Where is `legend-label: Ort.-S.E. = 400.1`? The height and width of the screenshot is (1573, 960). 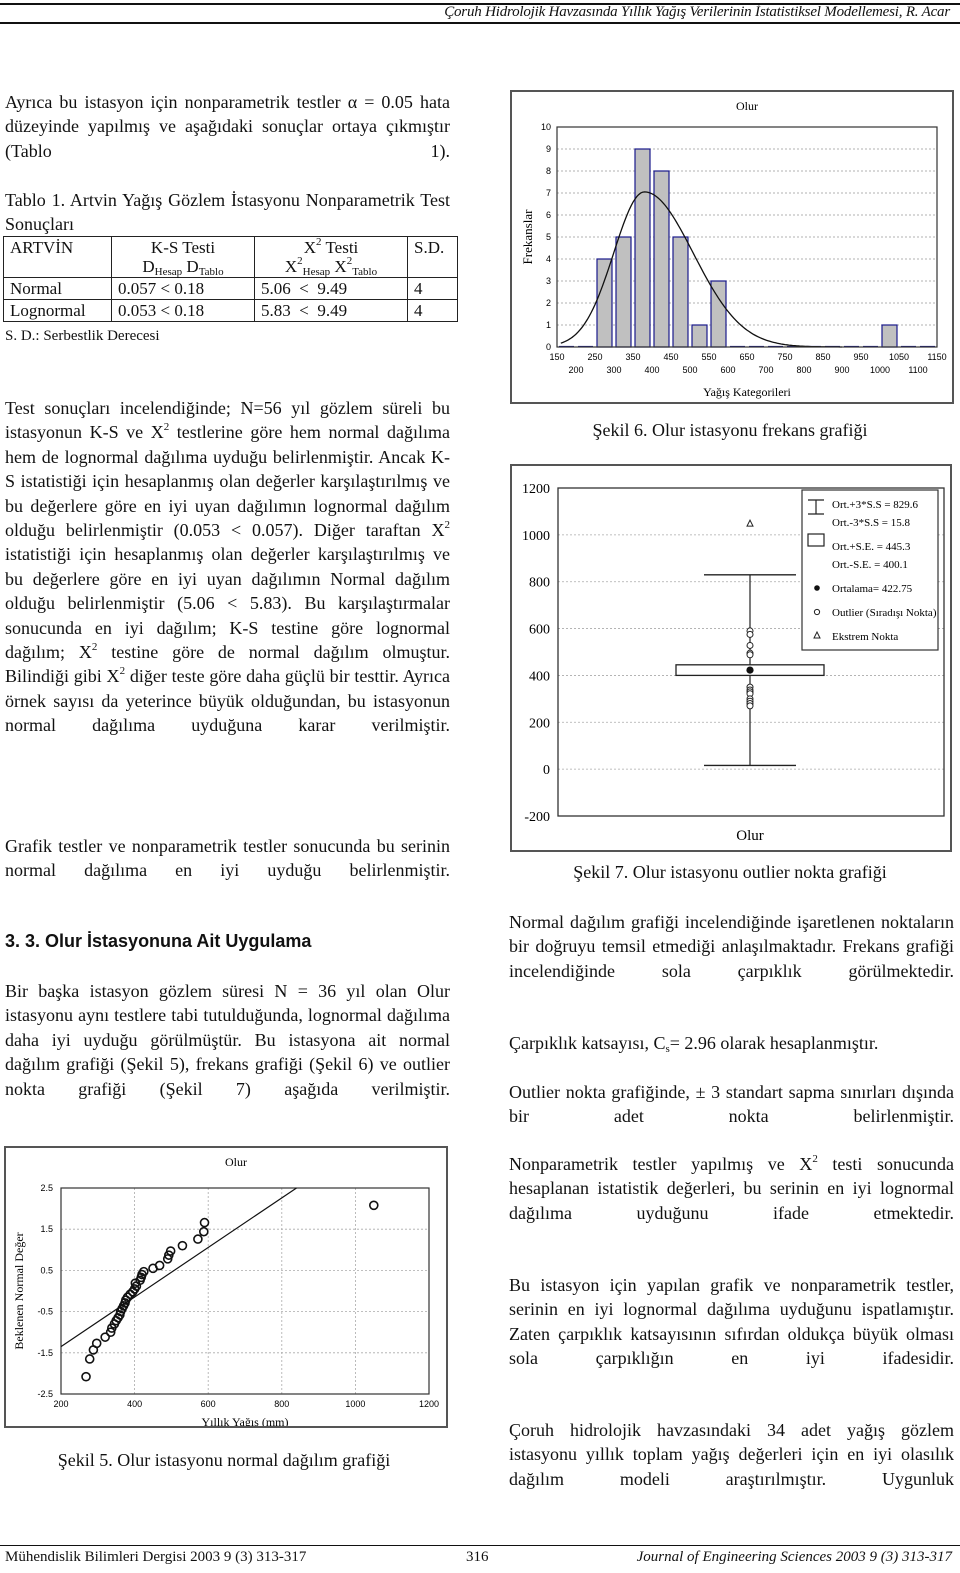 legend-label: Ort.-S.E. = 400.1 is located at coordinates (870, 565).